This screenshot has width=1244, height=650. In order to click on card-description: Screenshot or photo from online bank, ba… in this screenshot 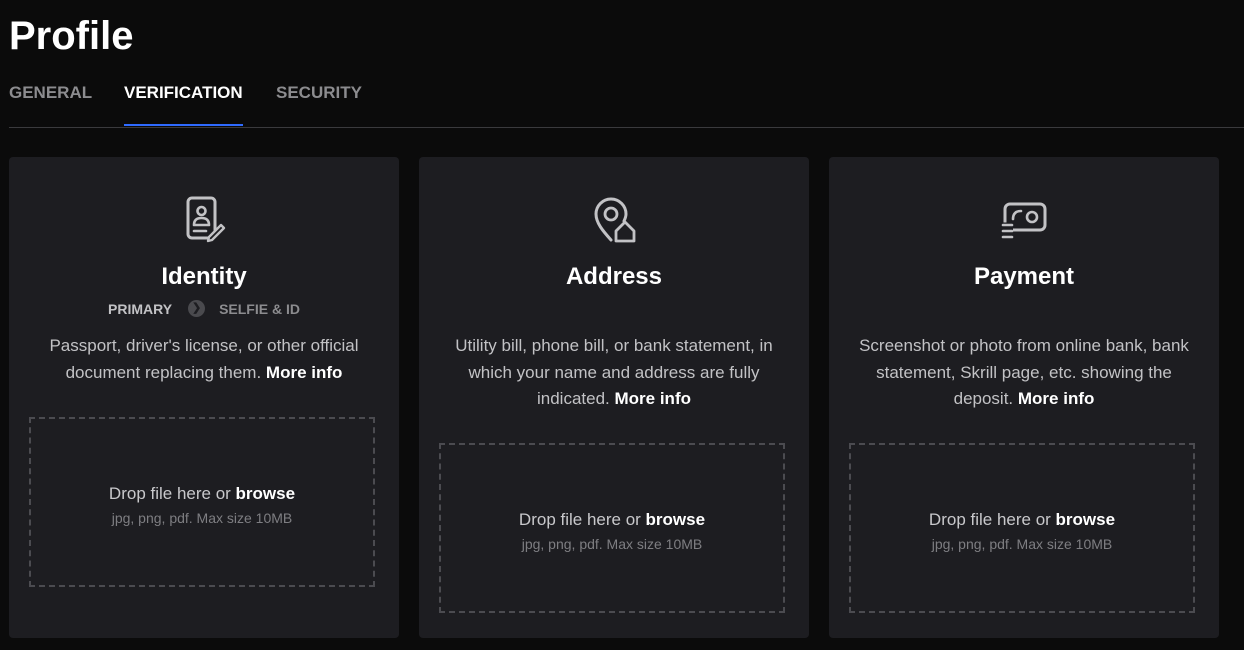, I will do `click(1024, 373)`.